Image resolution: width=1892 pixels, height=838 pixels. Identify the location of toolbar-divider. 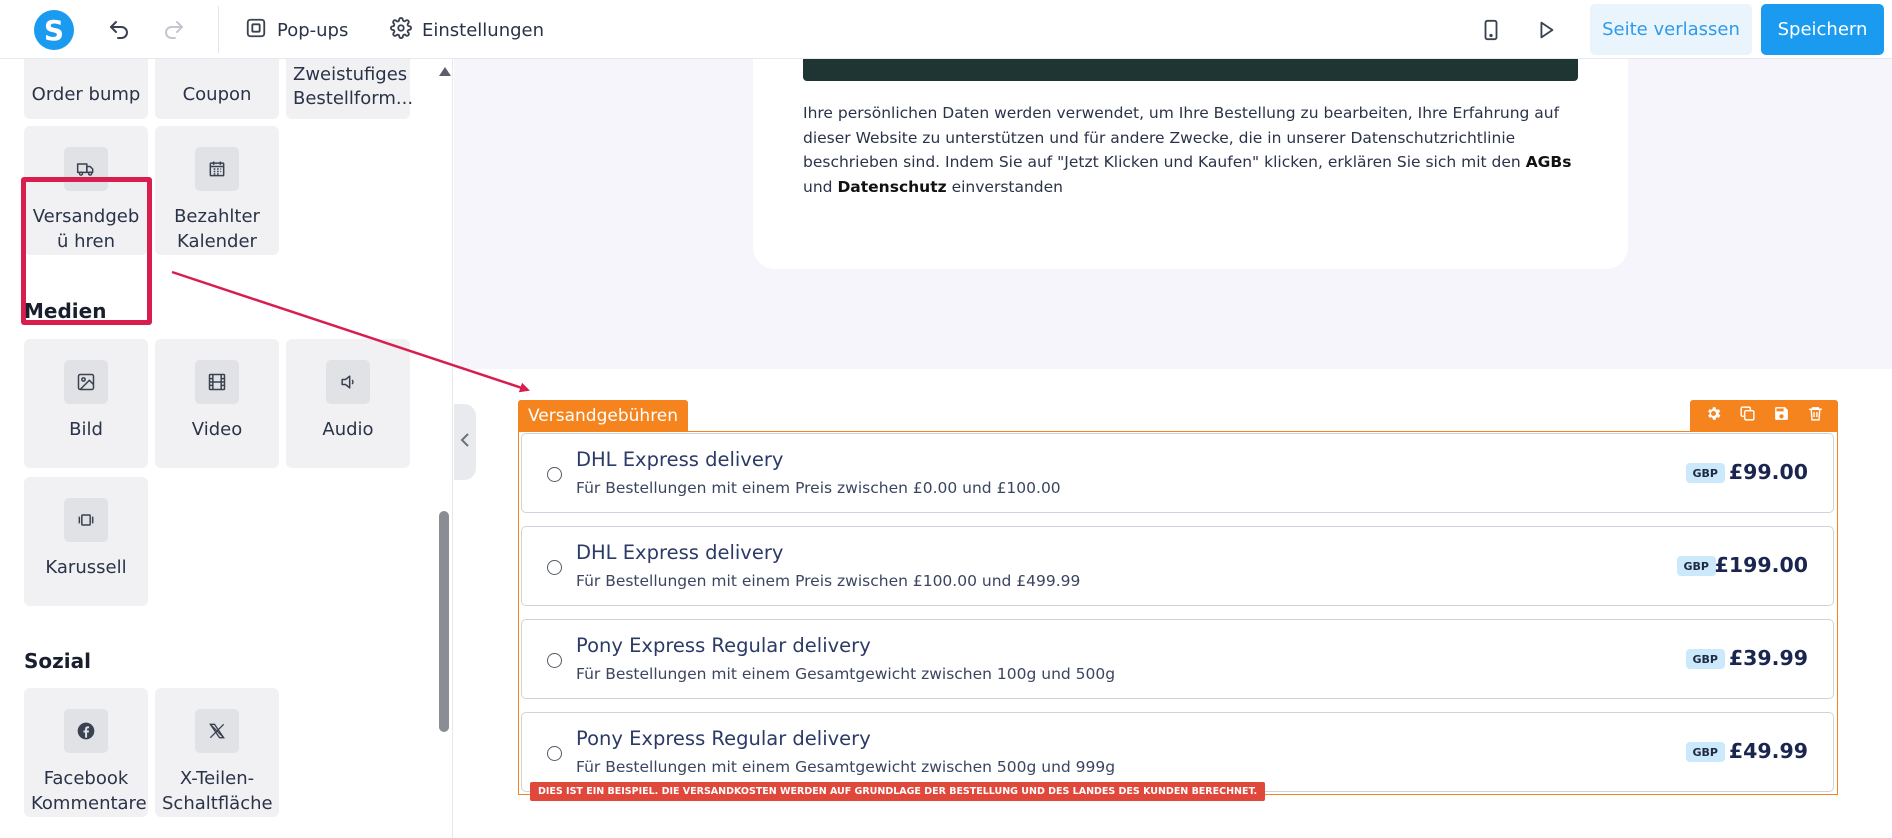
(218, 29).